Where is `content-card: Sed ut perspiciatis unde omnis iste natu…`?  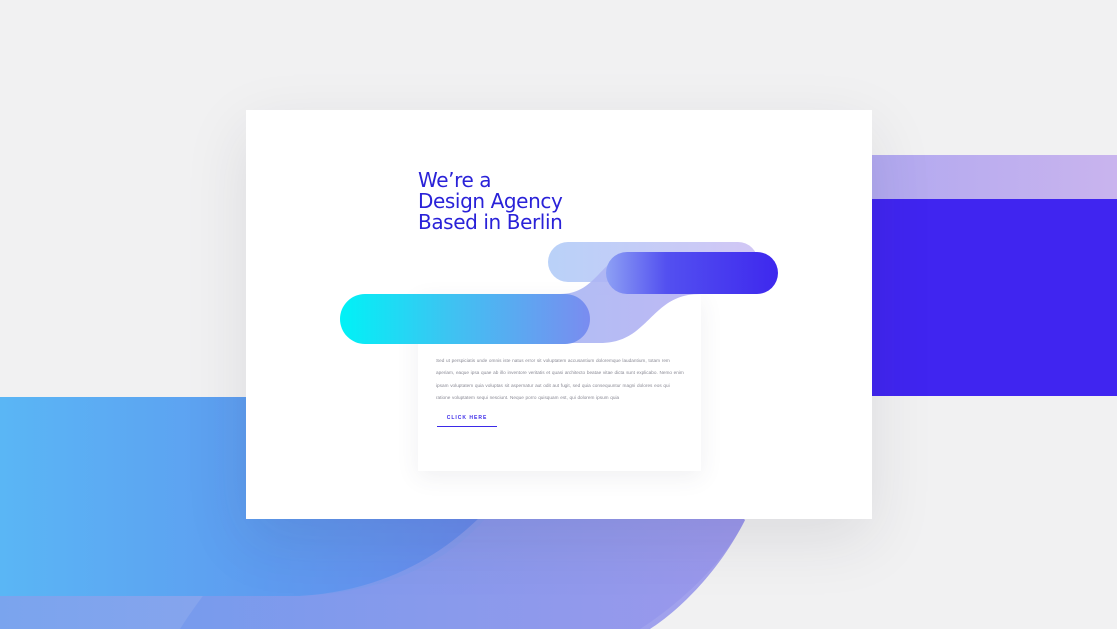
content-card: Sed ut perspiciatis unde omnis iste natu… is located at coordinates (559, 383).